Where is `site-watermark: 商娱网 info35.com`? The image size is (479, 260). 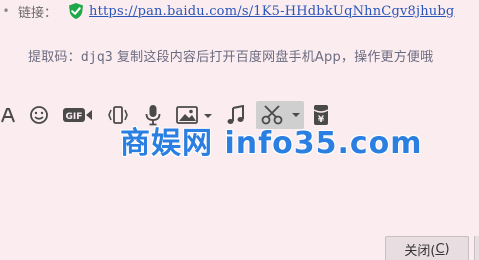 site-watermark: 商娱网 info35.com is located at coordinates (271, 143).